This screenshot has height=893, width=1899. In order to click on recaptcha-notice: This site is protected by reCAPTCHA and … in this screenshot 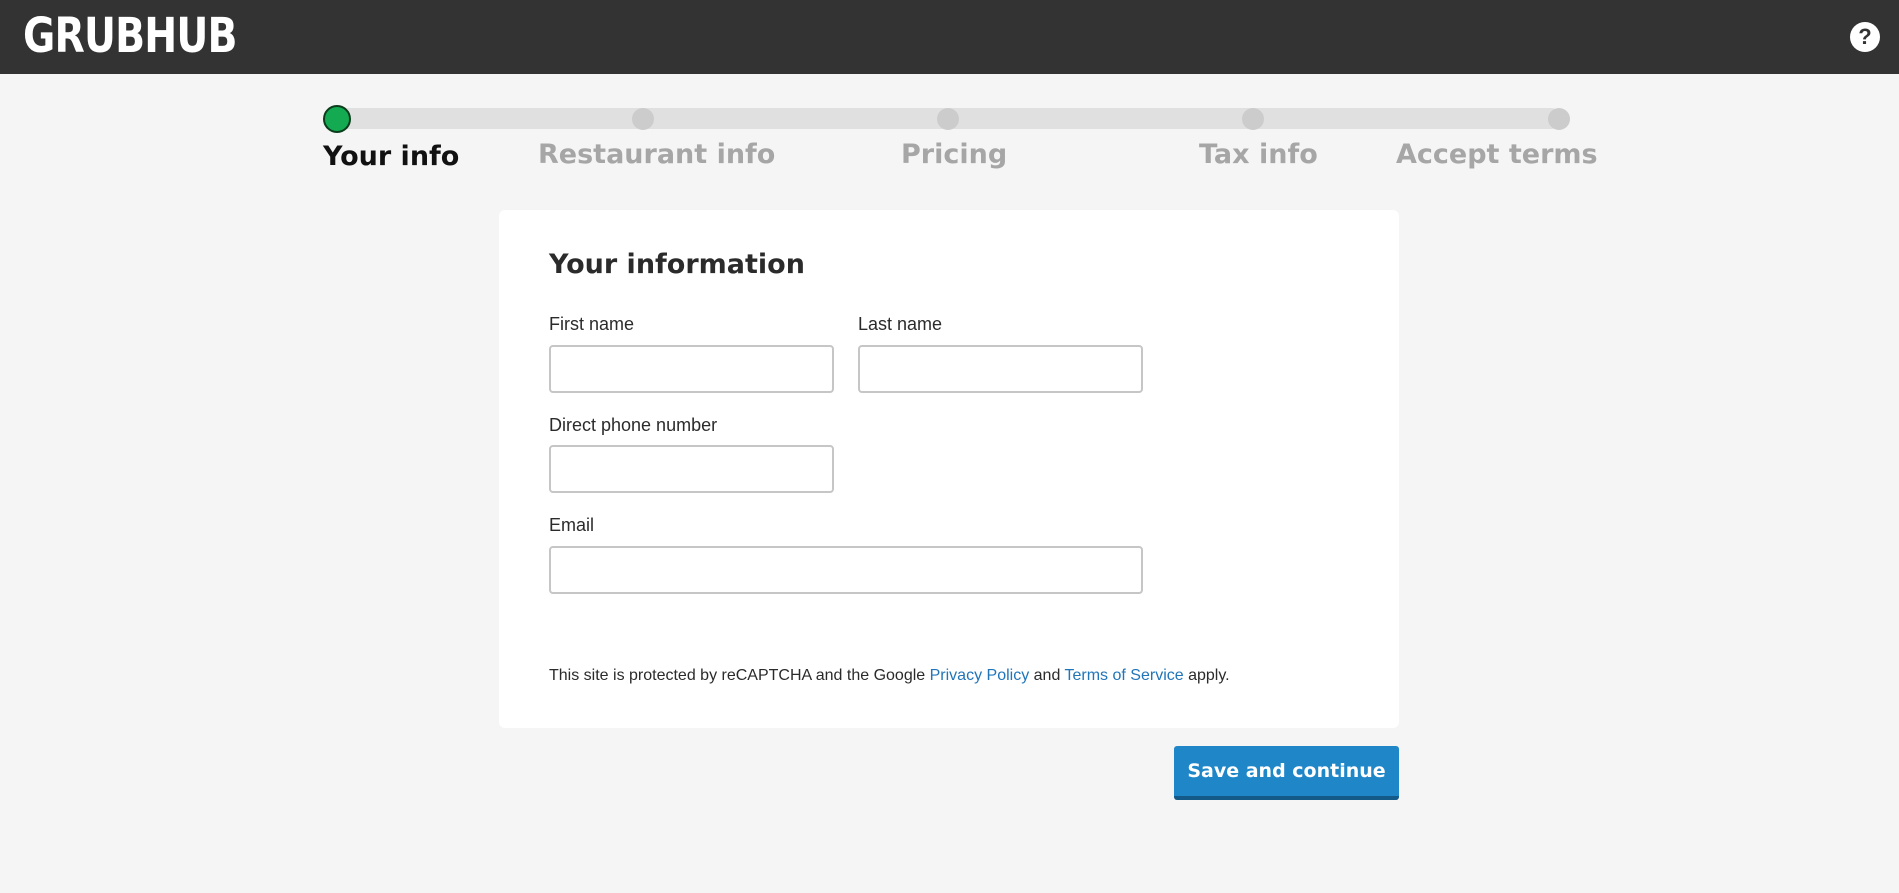, I will do `click(889, 676)`.